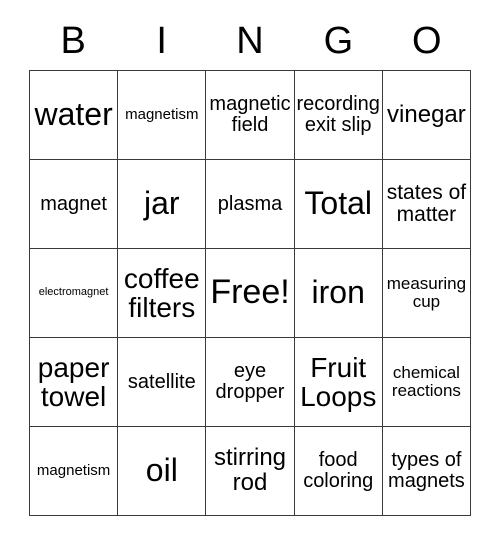 This screenshot has height=544, width=500. I want to click on bingo-cell: iron, so click(338, 293).